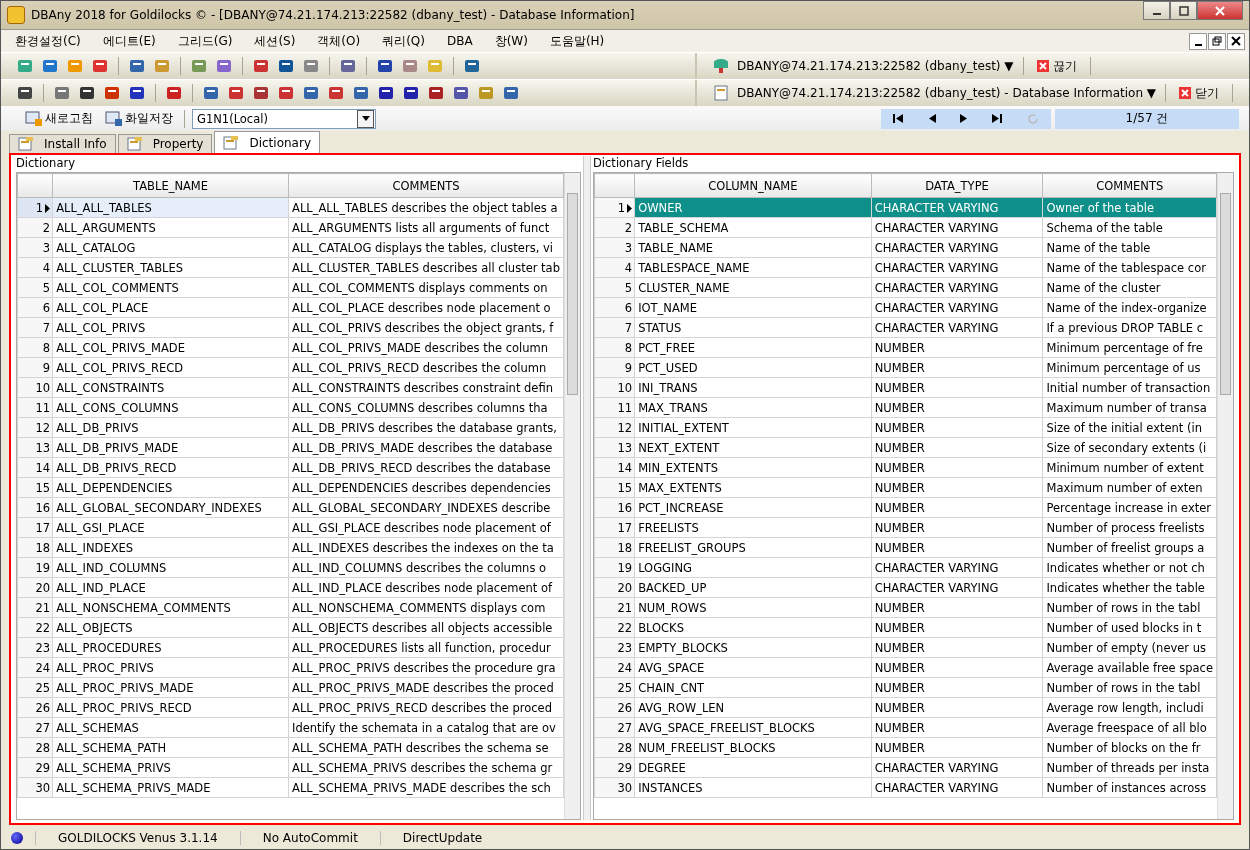 Image resolution: width=1250 pixels, height=850 pixels. Describe the element at coordinates (931, 118) in the screenshot. I see `previous-record-icon` at that location.